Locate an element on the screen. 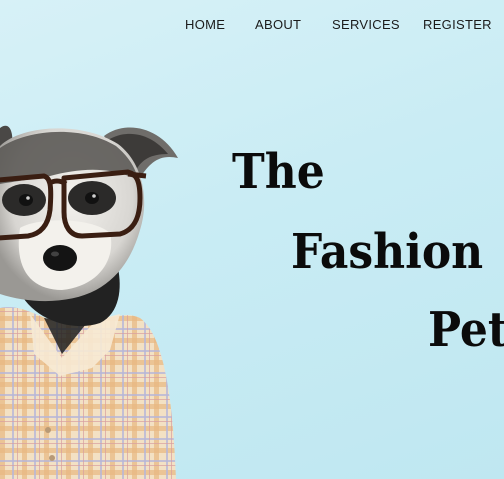 Image resolution: width=504 pixels, height=479 pixels. nav-link-home: HOME is located at coordinates (205, 25).